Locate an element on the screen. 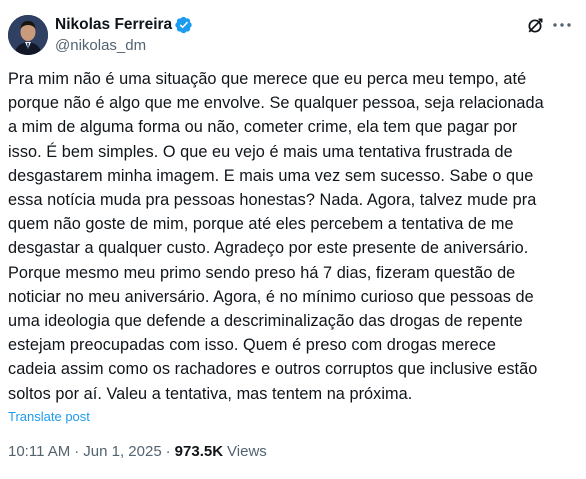  handle: @nikolas_dm is located at coordinates (124, 45).